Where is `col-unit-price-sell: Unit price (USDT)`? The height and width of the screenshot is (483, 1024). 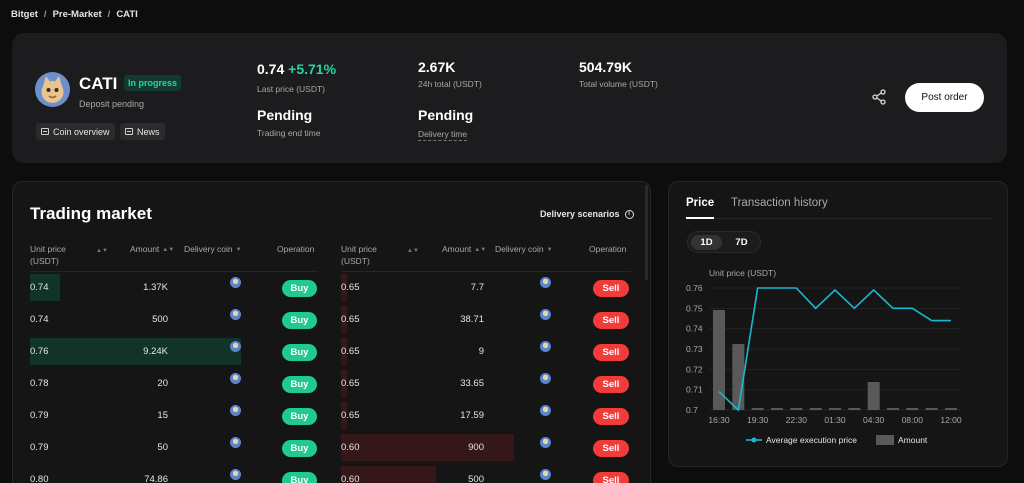
col-unit-price-sell: Unit price (USDT) is located at coordinates (376, 255).